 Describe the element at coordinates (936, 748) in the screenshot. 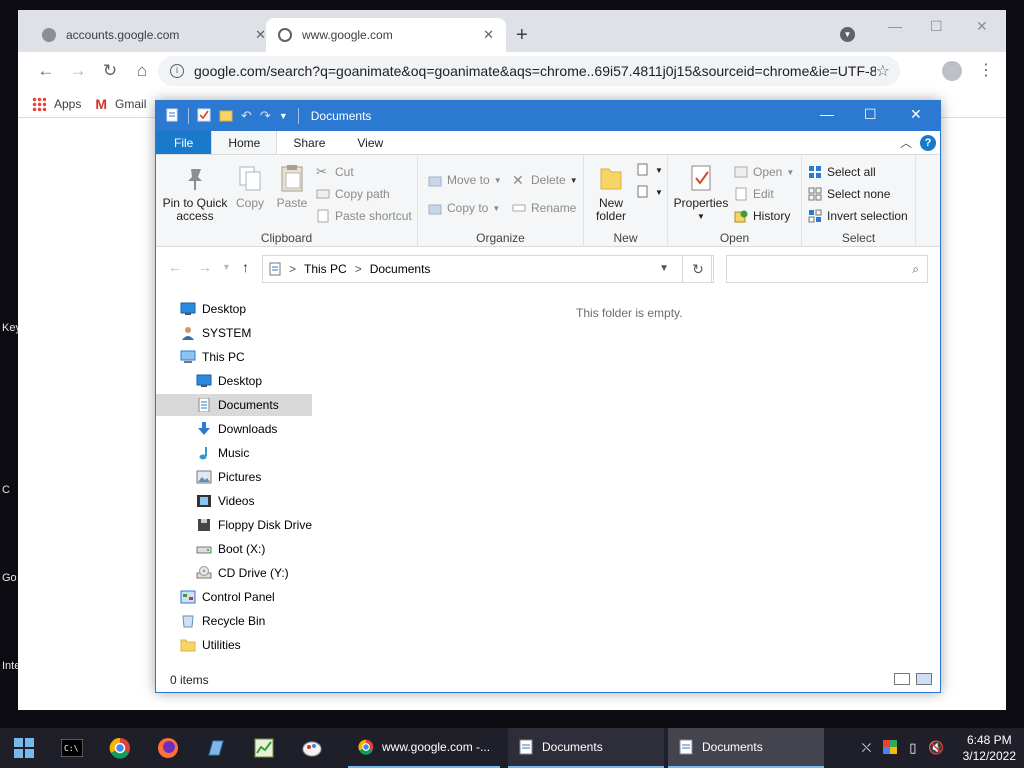

I see `volume-muted-icon: 🔇` at that location.